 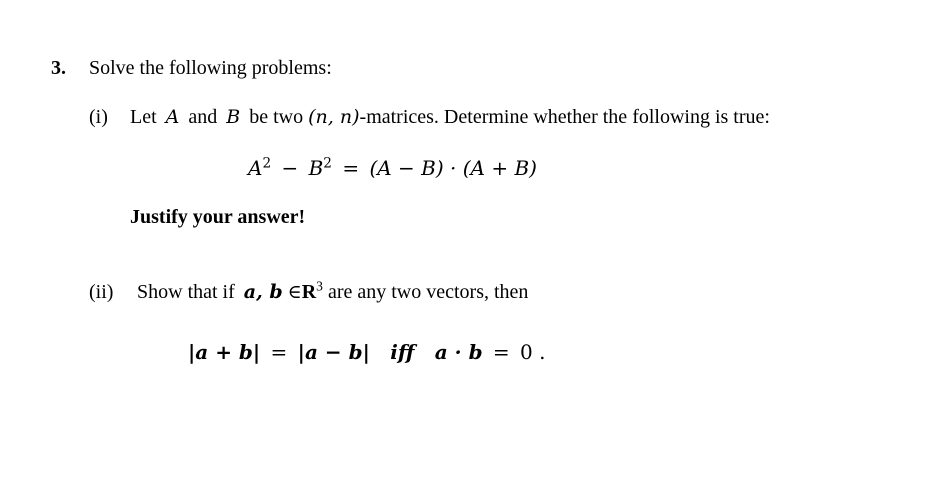 What do you see at coordinates (58, 68) in the screenshot?
I see `problem-number: 3.` at bounding box center [58, 68].